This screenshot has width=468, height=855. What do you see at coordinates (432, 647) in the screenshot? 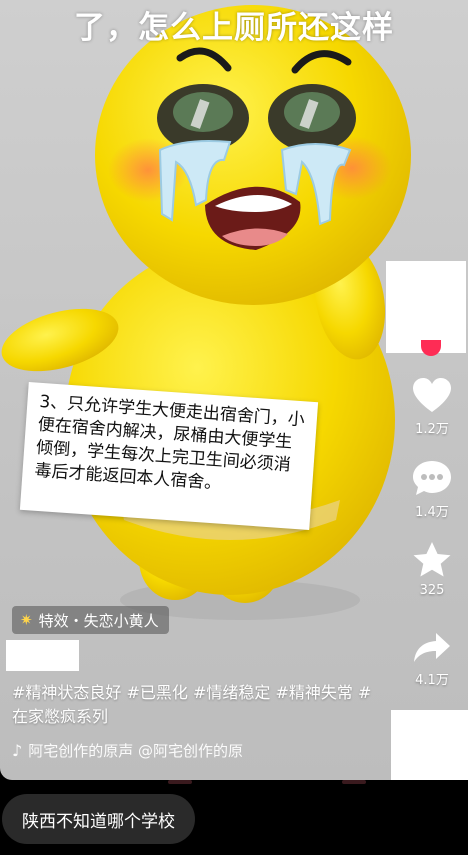
I see `share-arrow-icon` at bounding box center [432, 647].